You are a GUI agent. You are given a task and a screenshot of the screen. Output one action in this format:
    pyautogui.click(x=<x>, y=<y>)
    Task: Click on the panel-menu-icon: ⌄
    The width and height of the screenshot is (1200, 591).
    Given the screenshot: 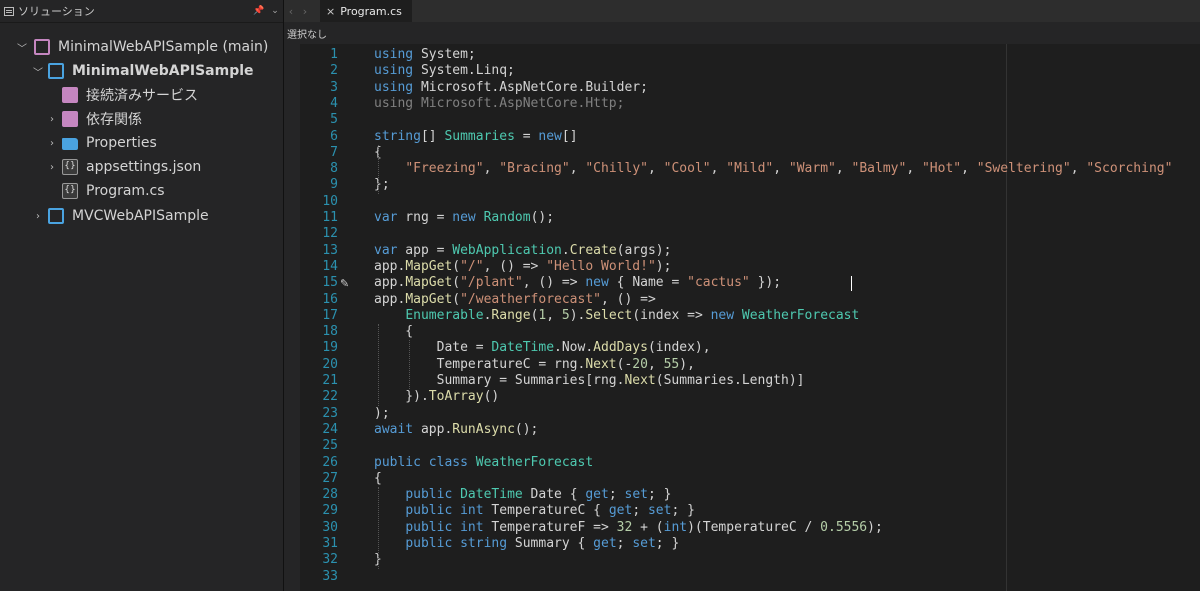 What is the action you would take?
    pyautogui.click(x=275, y=11)
    